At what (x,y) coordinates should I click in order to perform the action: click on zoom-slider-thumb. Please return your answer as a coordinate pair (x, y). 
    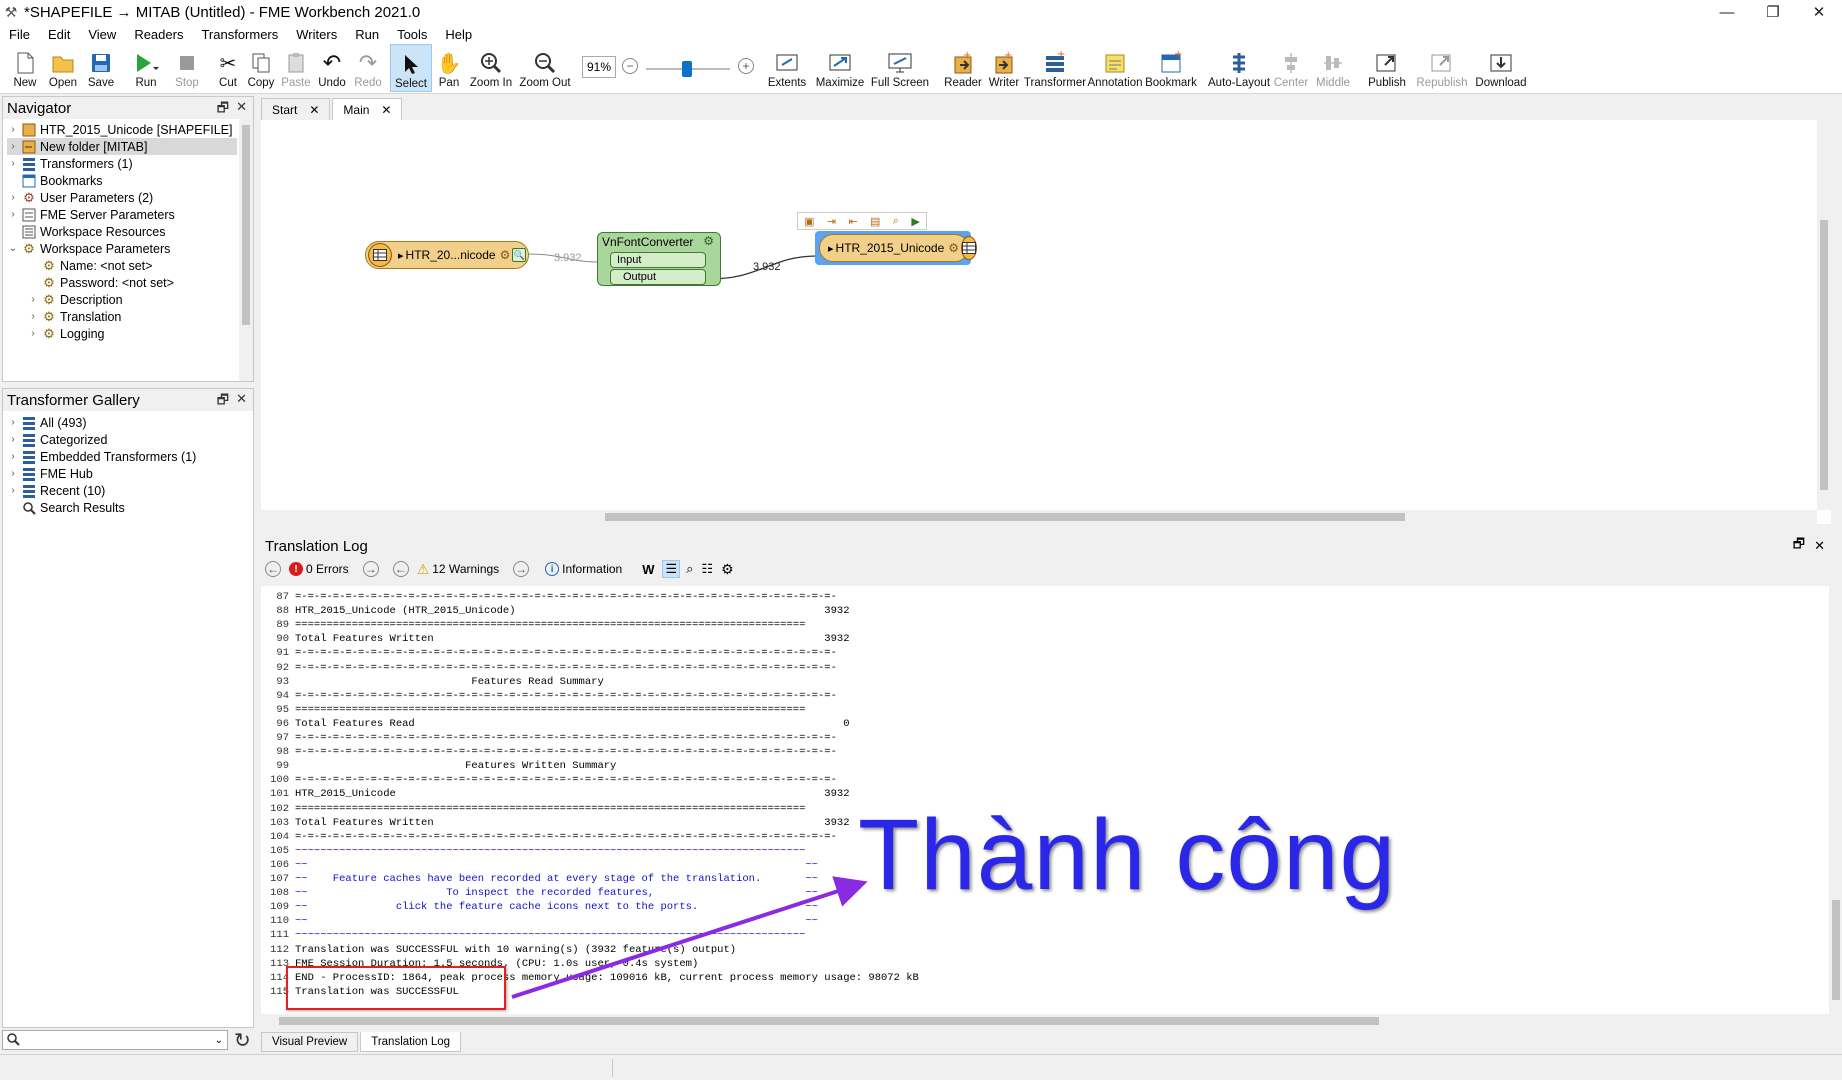
    Looking at the image, I should click on (687, 69).